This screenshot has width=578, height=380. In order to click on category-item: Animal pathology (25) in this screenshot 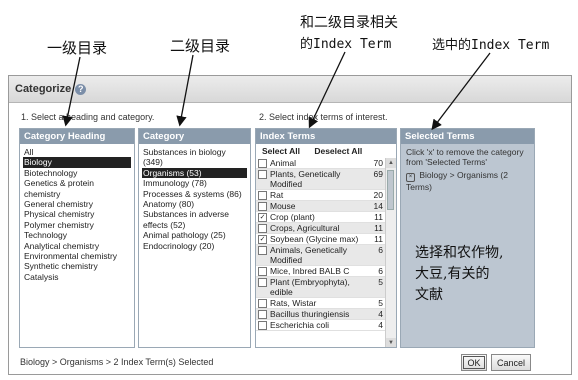, I will do `click(194, 235)`.